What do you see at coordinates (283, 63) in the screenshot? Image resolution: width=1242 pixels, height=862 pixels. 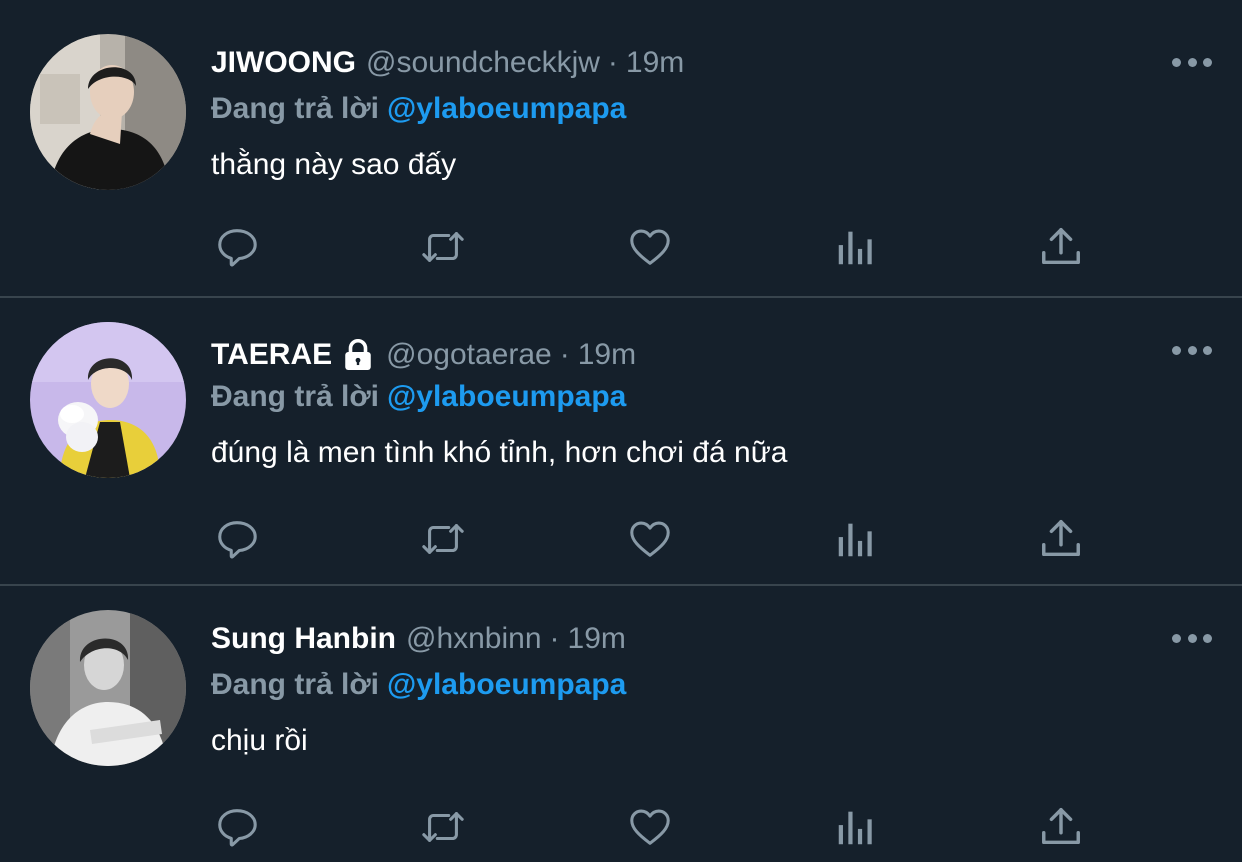 I see `display-name: JIWOONG` at bounding box center [283, 63].